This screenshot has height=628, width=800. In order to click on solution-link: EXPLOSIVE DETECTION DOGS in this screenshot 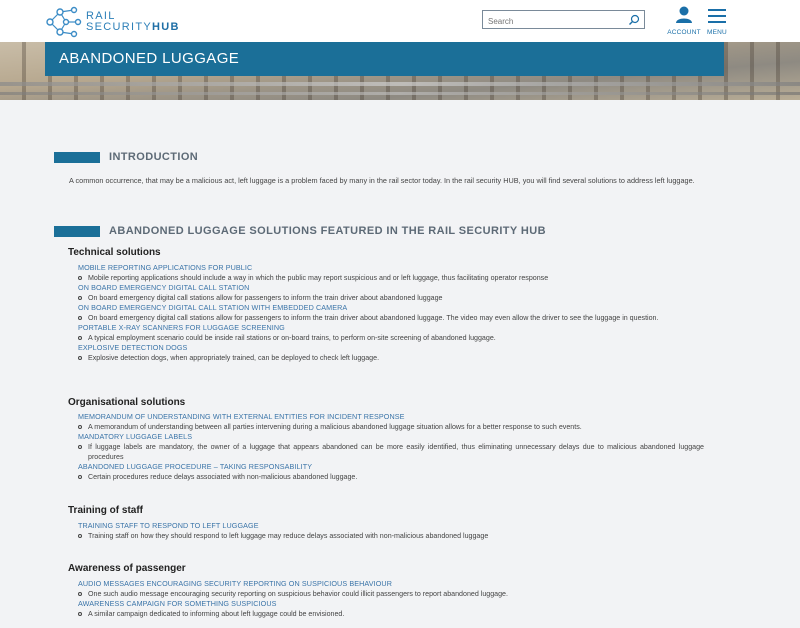, I will do `click(391, 348)`.